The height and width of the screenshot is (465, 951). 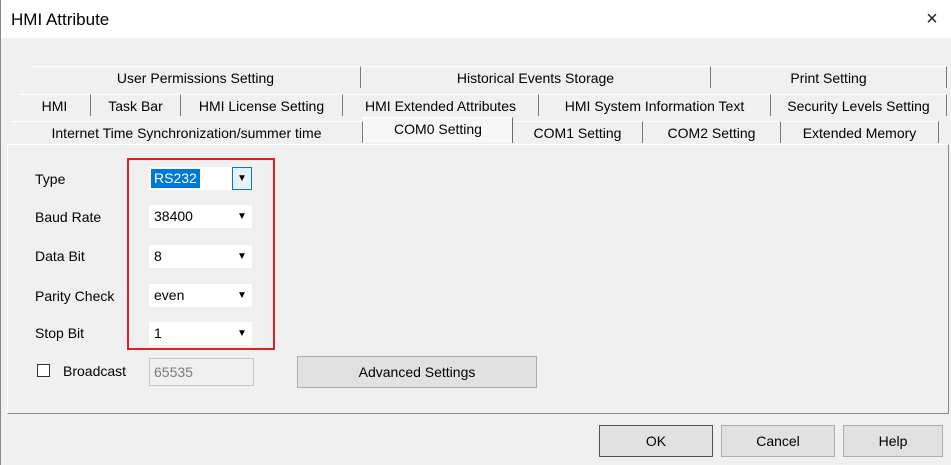 I want to click on parity-check-label: Parity Check, so click(x=75, y=296).